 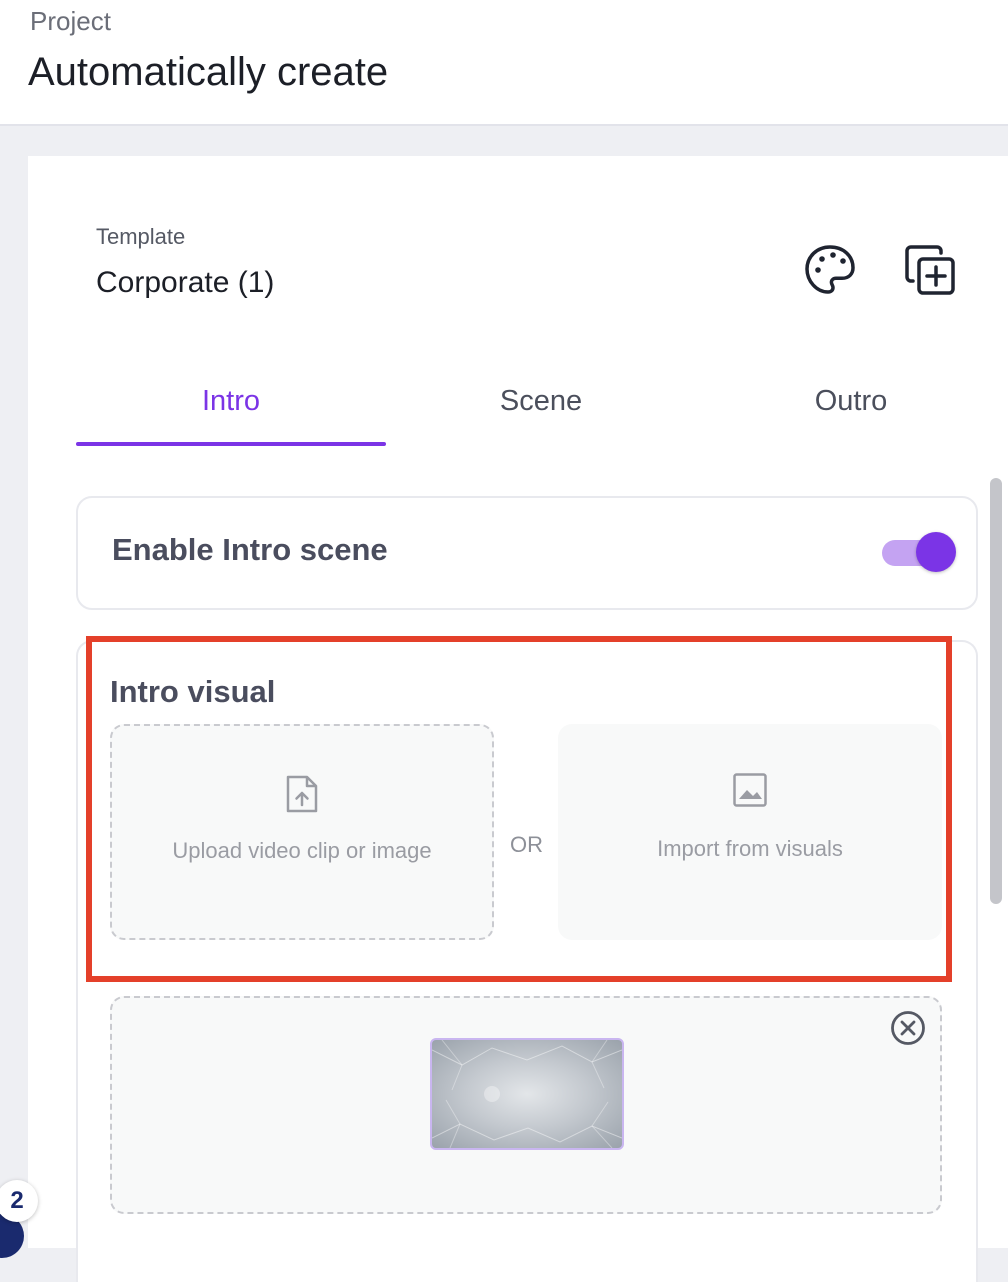 What do you see at coordinates (302, 832) in the screenshot?
I see `upload-dropzone: Upload video clip or image` at bounding box center [302, 832].